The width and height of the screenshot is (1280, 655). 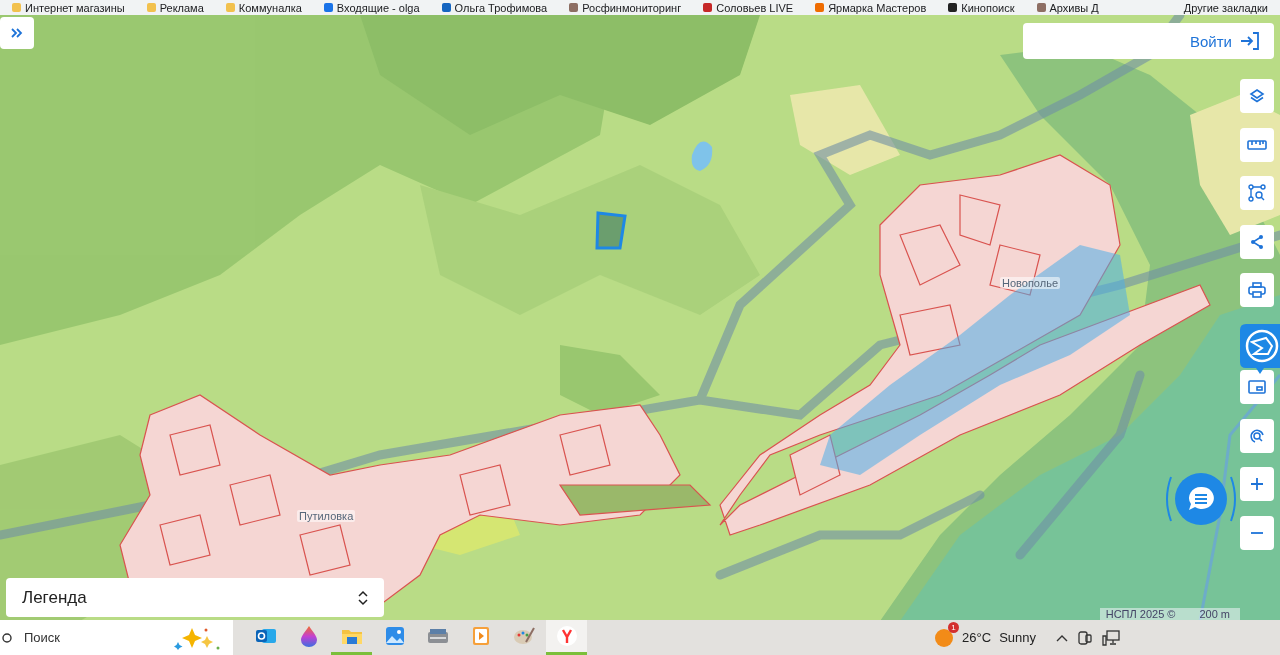 What do you see at coordinates (1250, 41) in the screenshot?
I see `login-icon` at bounding box center [1250, 41].